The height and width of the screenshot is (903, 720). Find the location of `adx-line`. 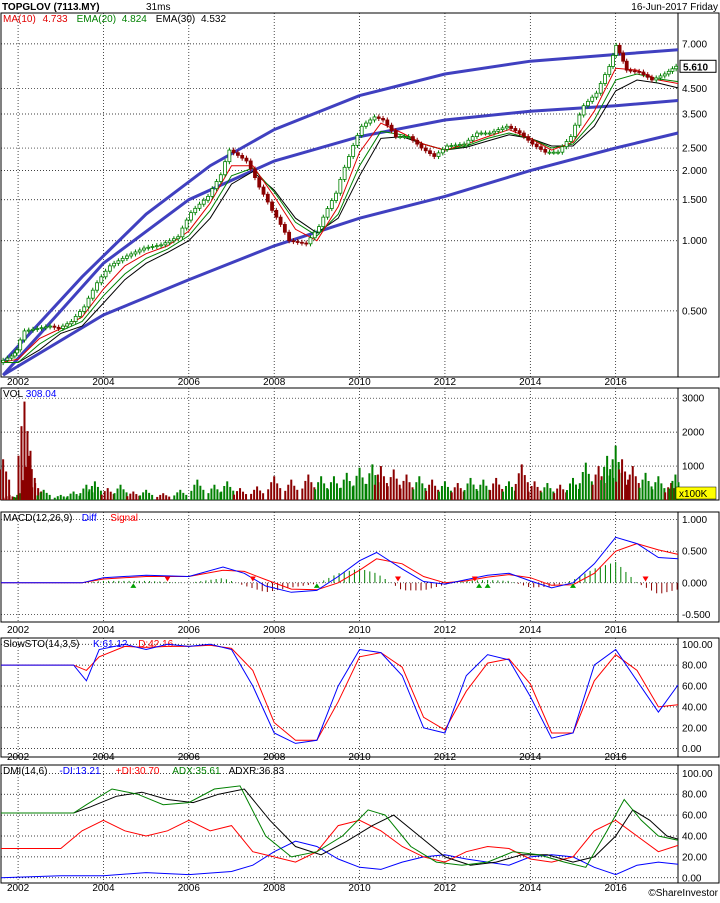

adx-line is located at coordinates (340, 826).